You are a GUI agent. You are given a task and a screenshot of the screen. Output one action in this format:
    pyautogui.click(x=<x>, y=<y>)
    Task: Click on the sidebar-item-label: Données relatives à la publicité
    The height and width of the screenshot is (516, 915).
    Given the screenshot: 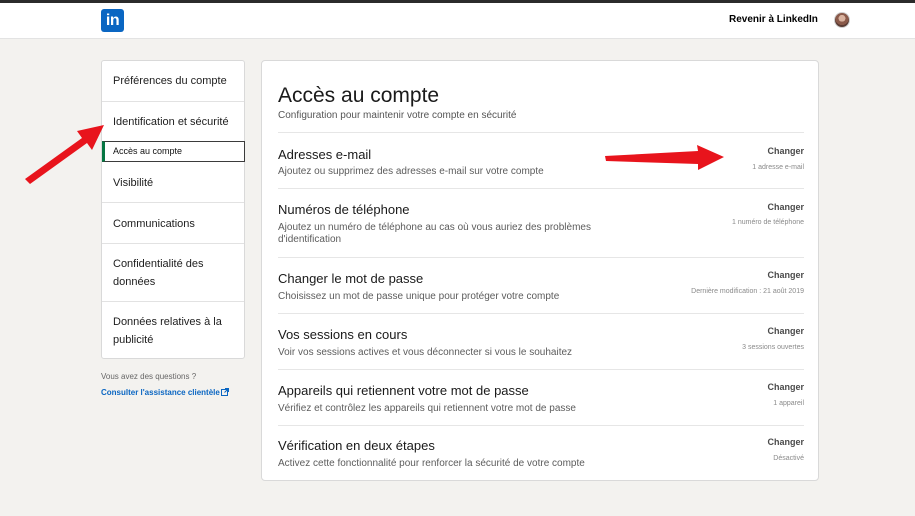 What is the action you would take?
    pyautogui.click(x=167, y=331)
    